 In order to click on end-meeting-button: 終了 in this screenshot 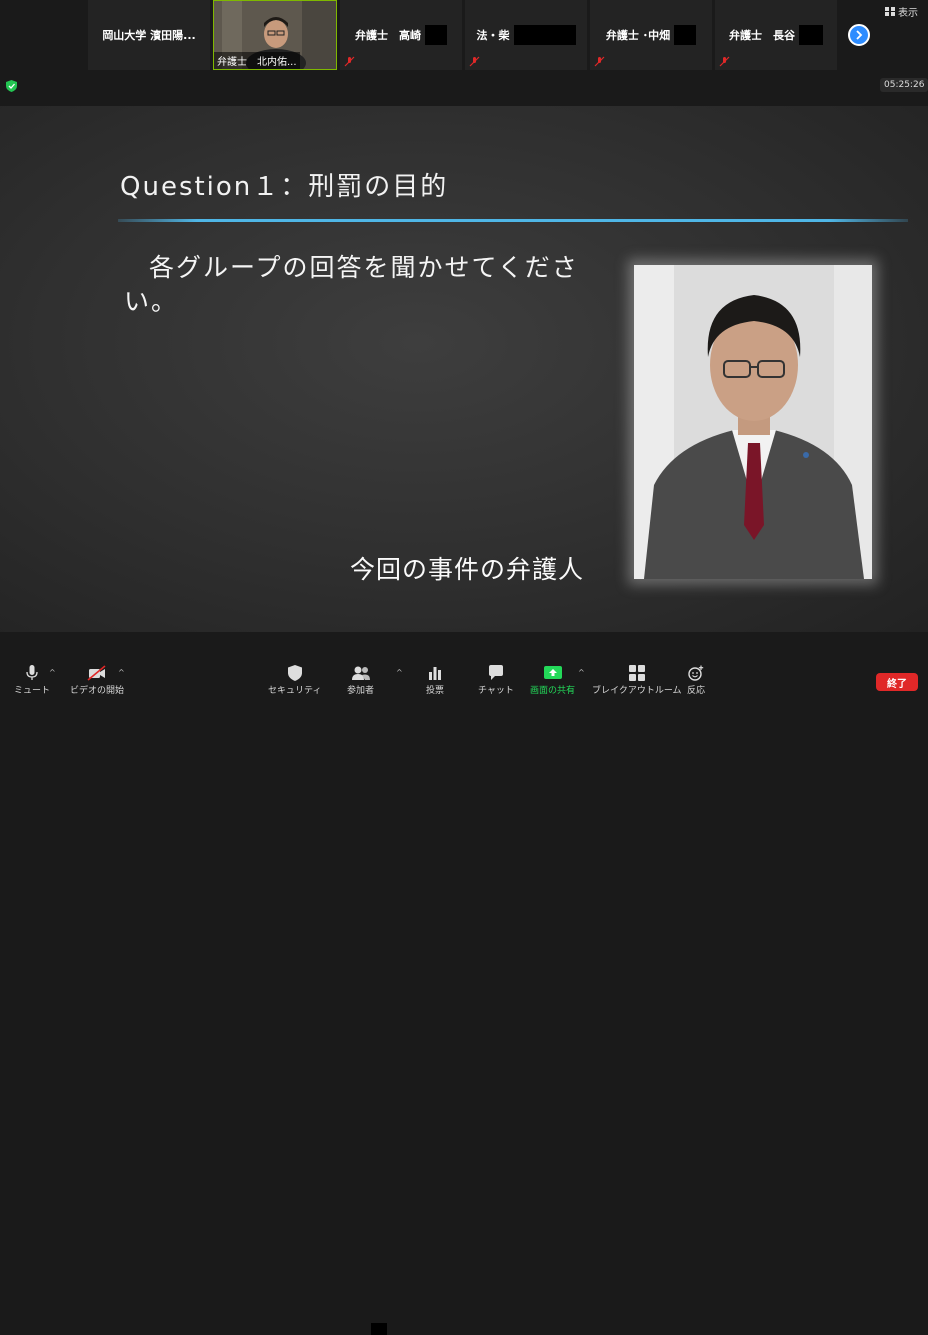, I will do `click(897, 682)`.